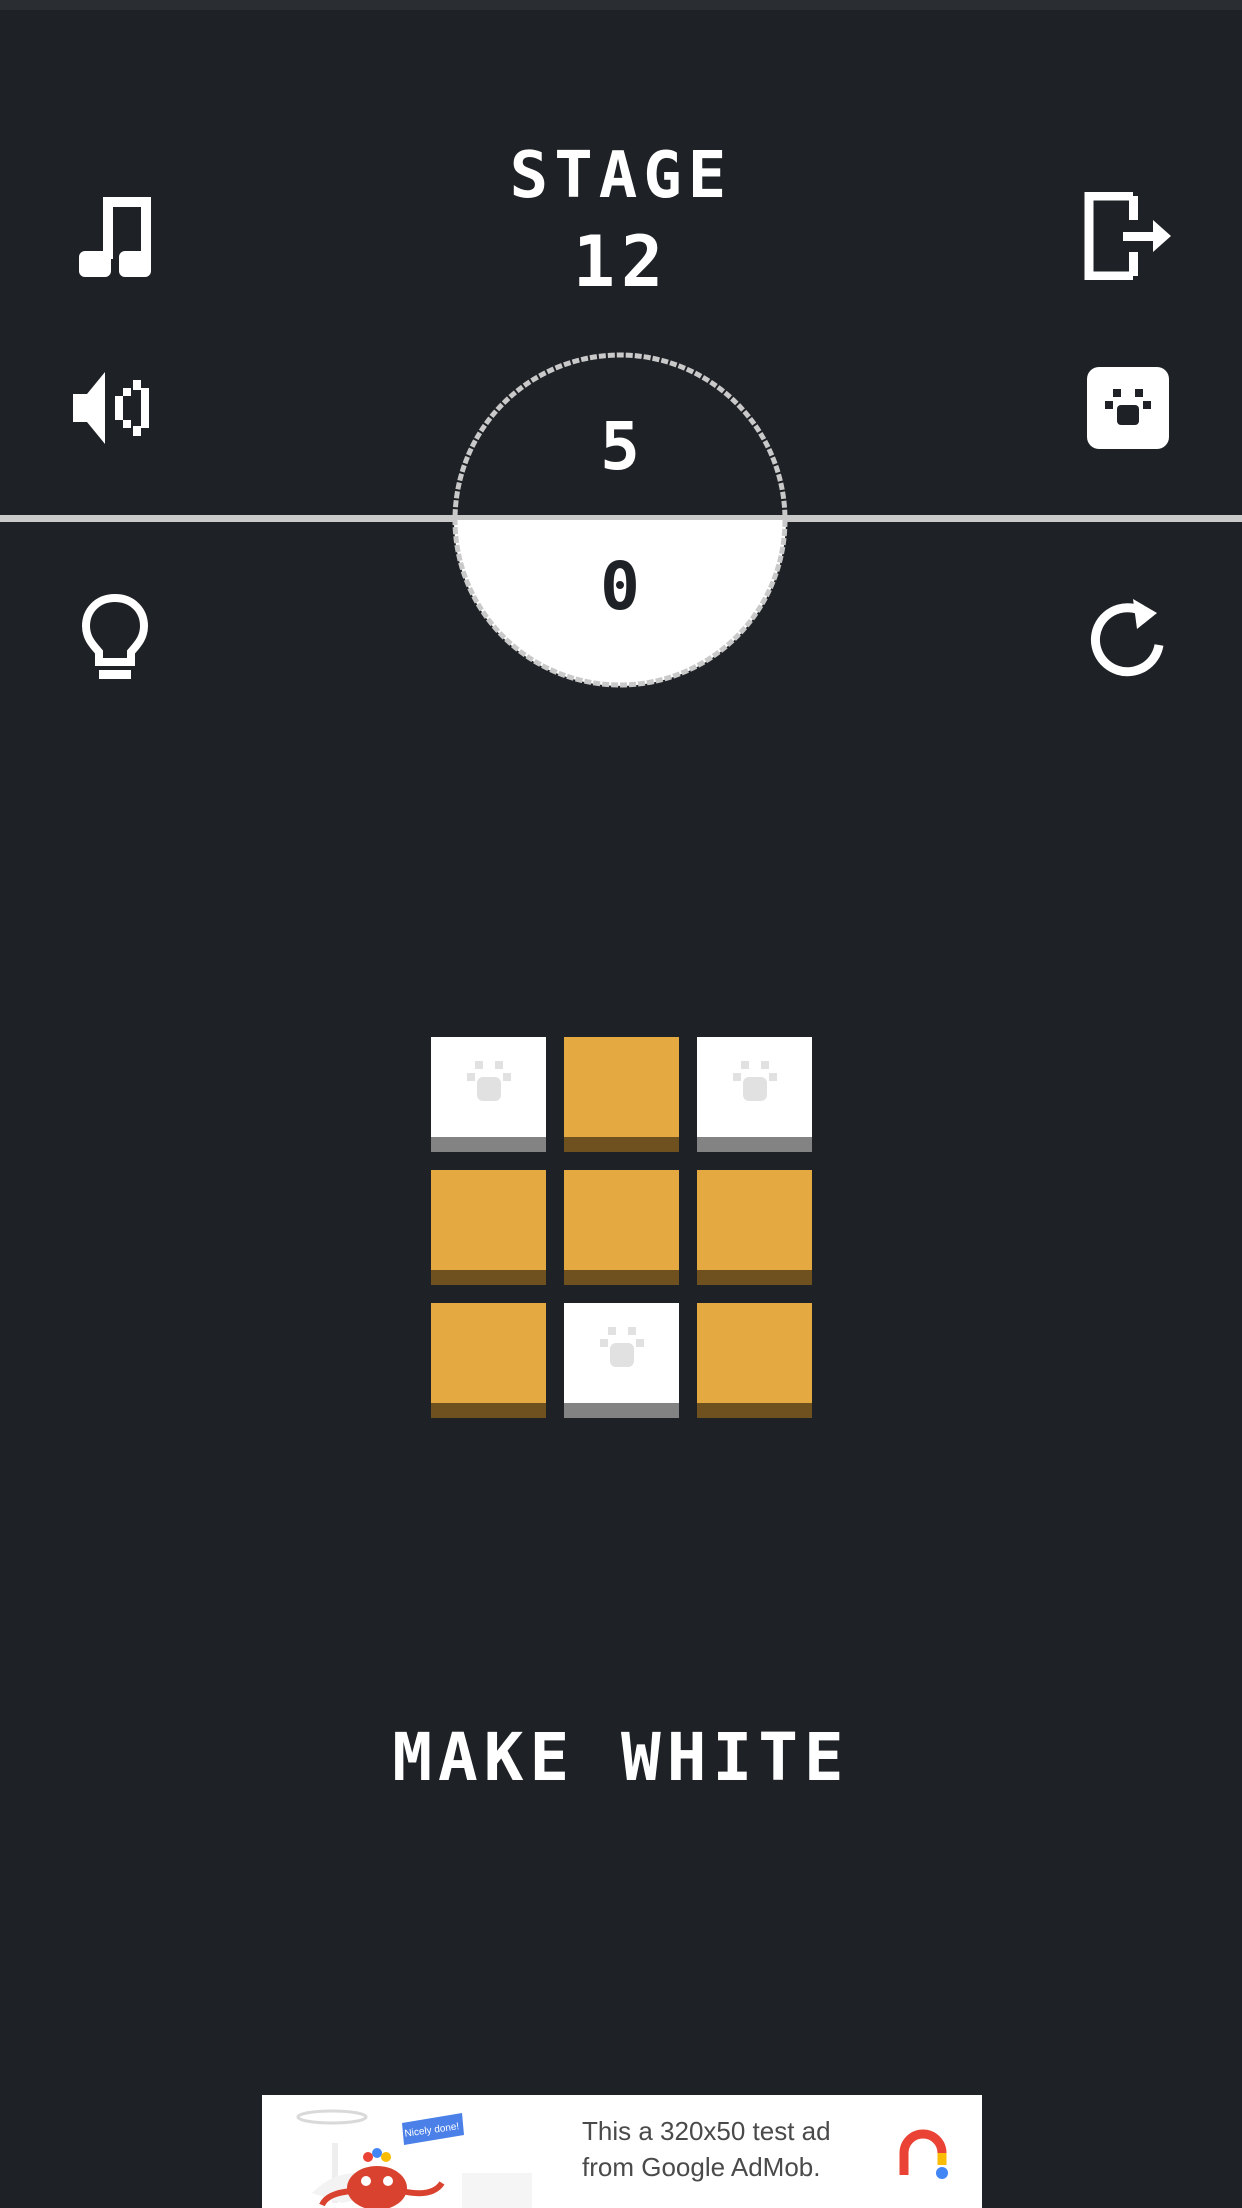 The image size is (1242, 2208). Describe the element at coordinates (737, 2149) in the screenshot. I see `ad-text: This a 320x50 test ad from Google AdMob.` at that location.